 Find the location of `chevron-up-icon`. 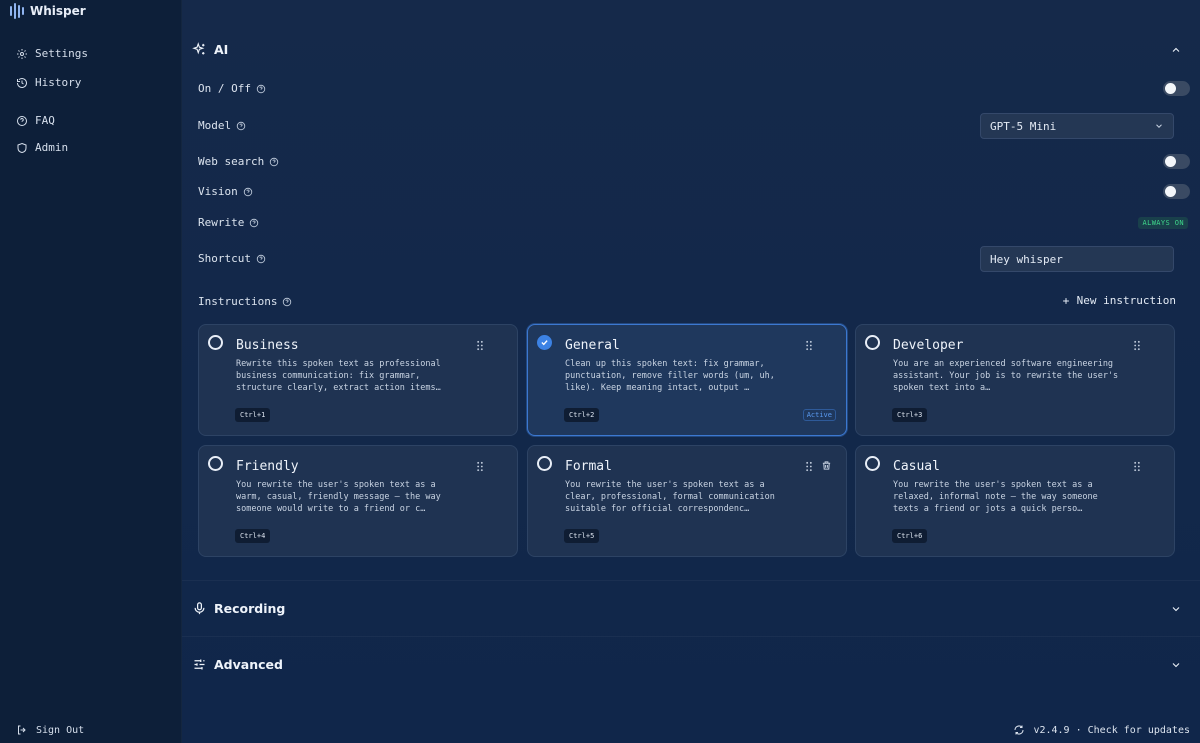

chevron-up-icon is located at coordinates (1176, 50).